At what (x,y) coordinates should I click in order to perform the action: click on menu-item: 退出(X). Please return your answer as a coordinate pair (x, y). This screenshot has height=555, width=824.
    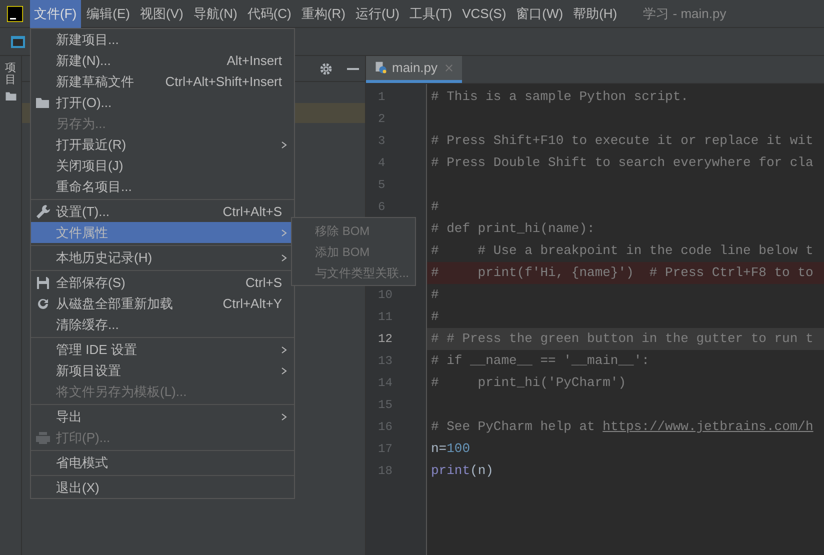
    Looking at the image, I should click on (162, 487).